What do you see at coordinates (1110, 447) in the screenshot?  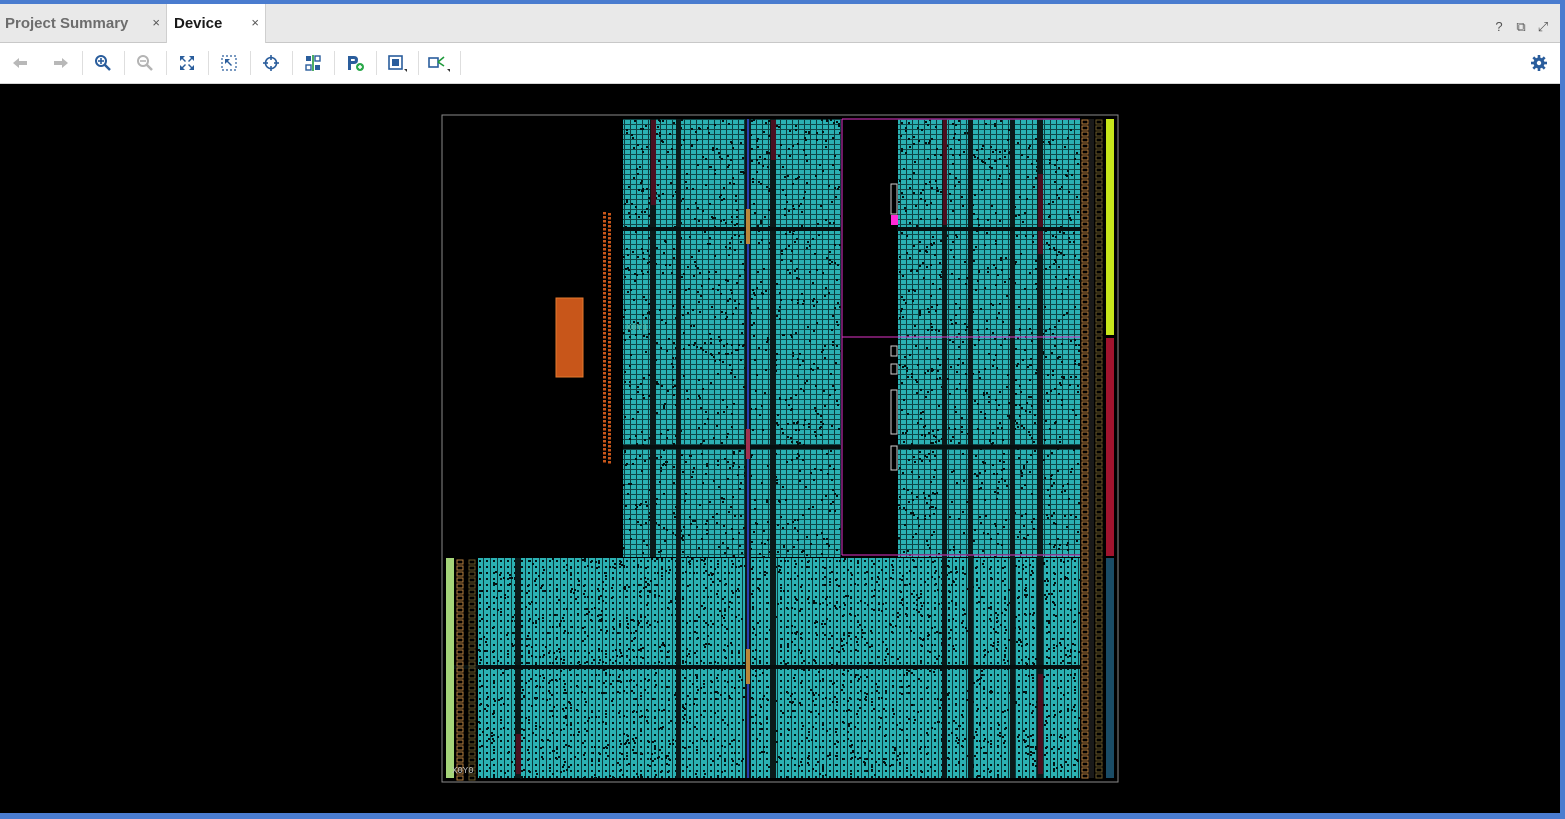 I see `clock-region-bar-mid` at bounding box center [1110, 447].